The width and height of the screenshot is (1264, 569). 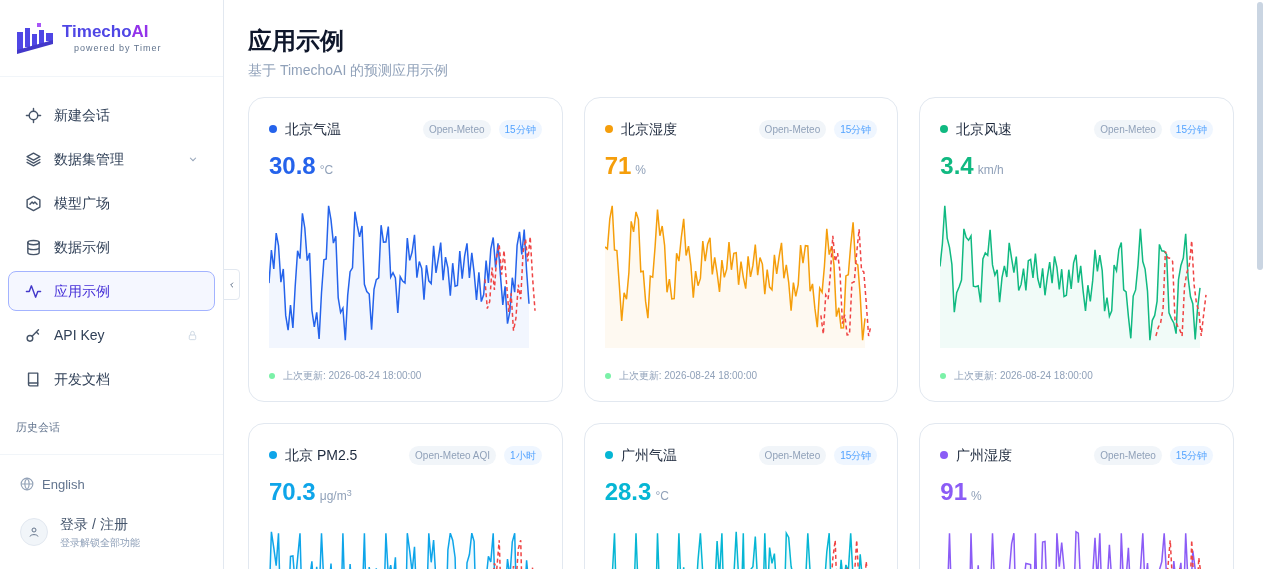 I want to click on unit-label: μg/m$^{3}$, so click(x=335, y=496).